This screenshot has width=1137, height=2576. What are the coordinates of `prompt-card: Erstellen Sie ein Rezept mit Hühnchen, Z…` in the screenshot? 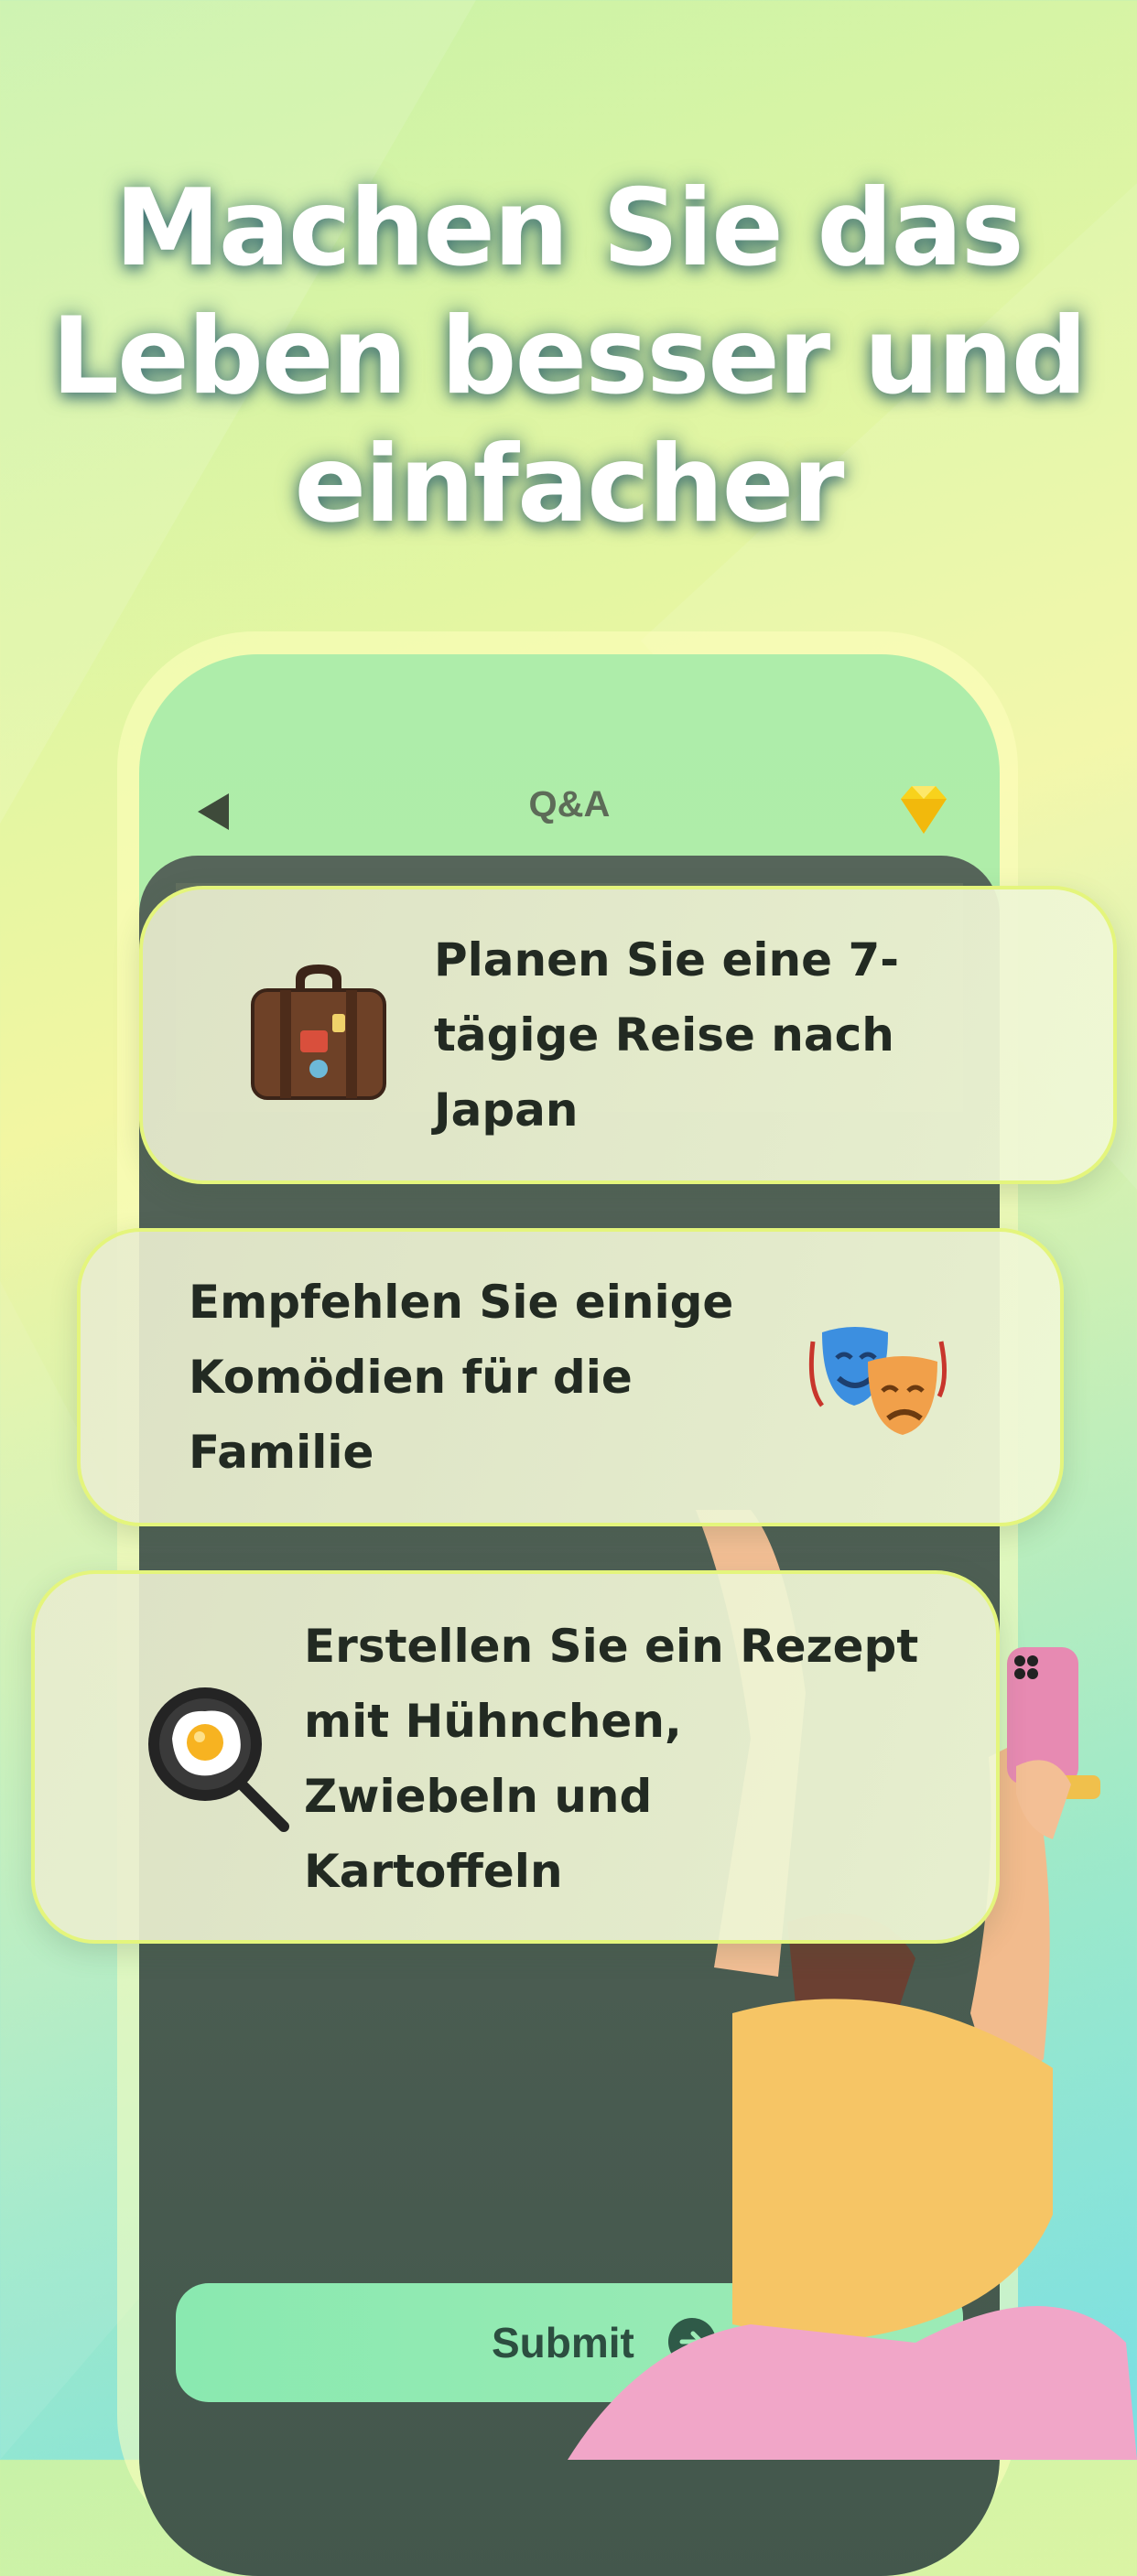 It's located at (515, 1757).